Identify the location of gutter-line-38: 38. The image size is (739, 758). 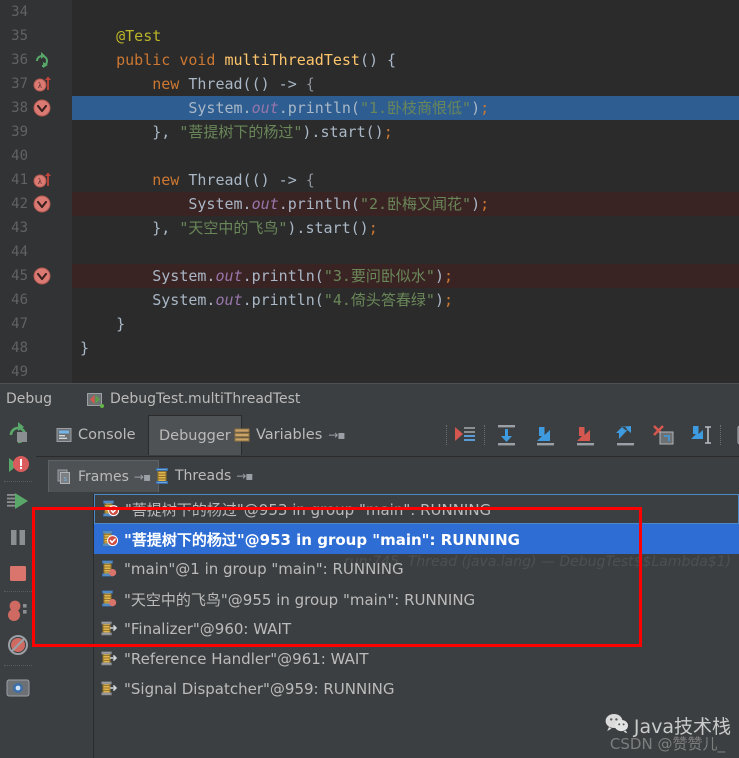
(36, 108).